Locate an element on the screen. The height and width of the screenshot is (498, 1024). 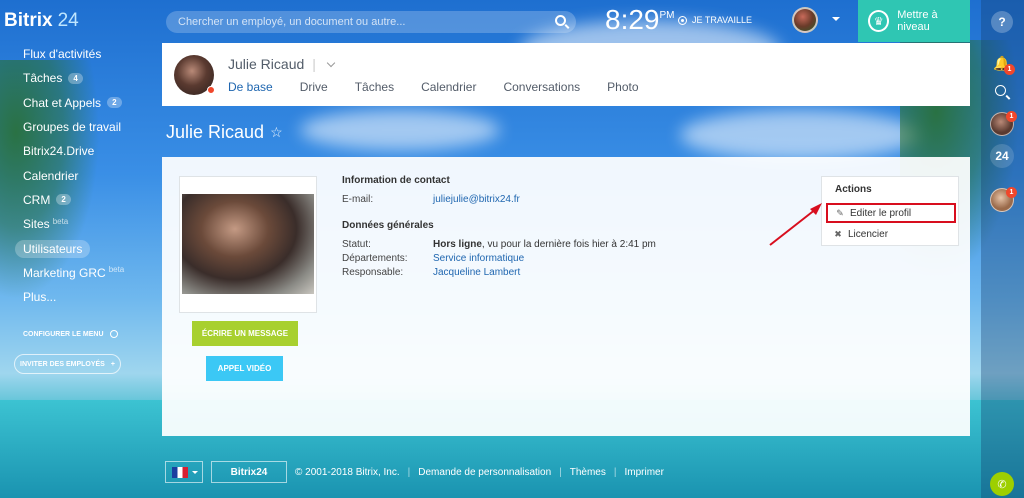
status-label: Statut: is located at coordinates (356, 244).